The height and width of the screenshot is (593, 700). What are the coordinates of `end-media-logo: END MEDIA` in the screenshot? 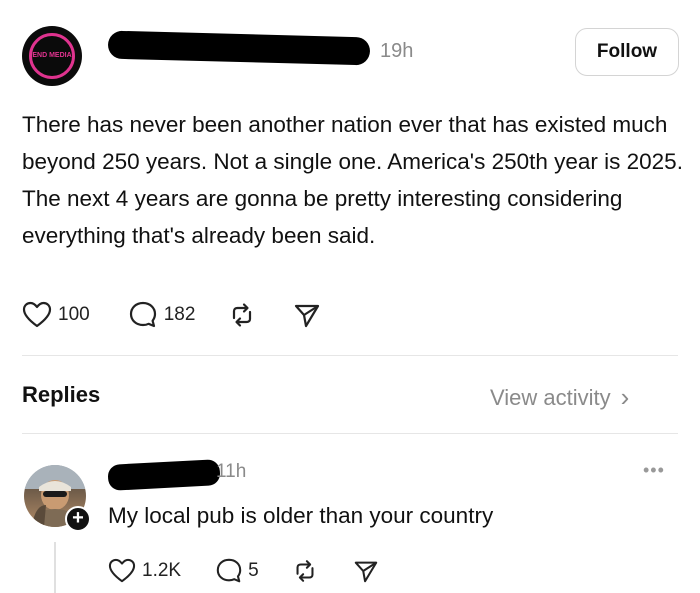 It's located at (52, 56).